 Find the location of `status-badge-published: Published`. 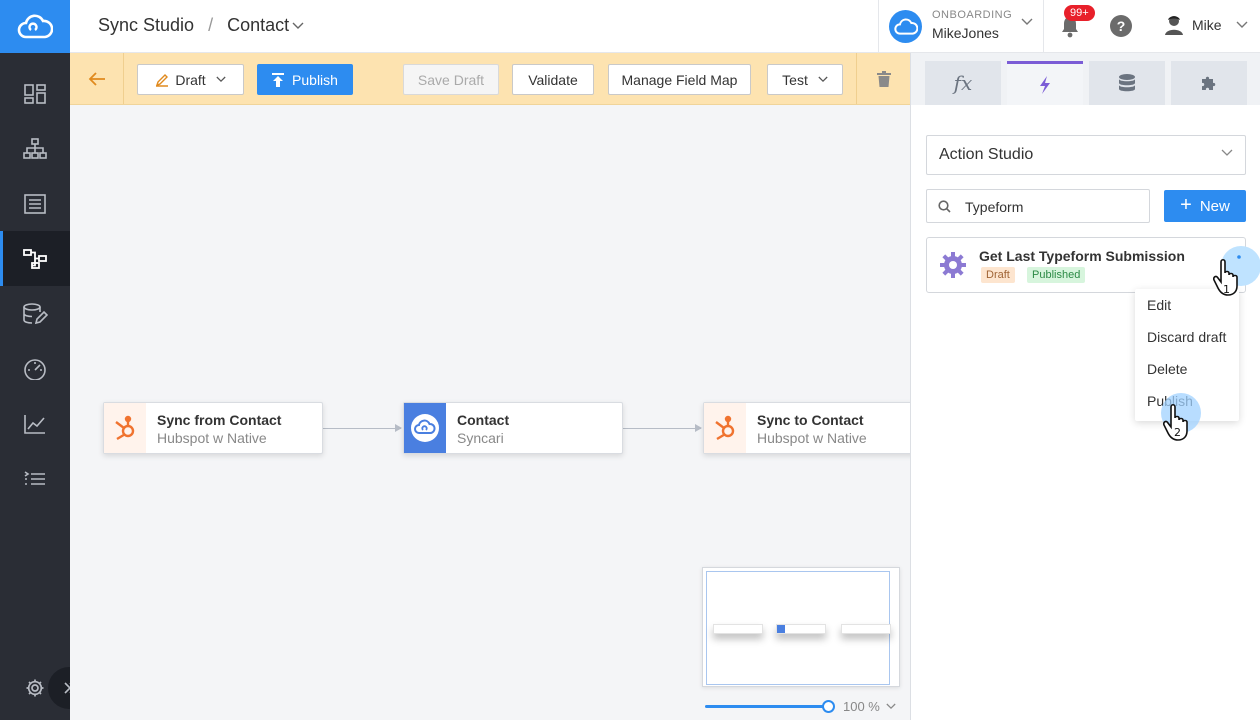

status-badge-published: Published is located at coordinates (1056, 275).